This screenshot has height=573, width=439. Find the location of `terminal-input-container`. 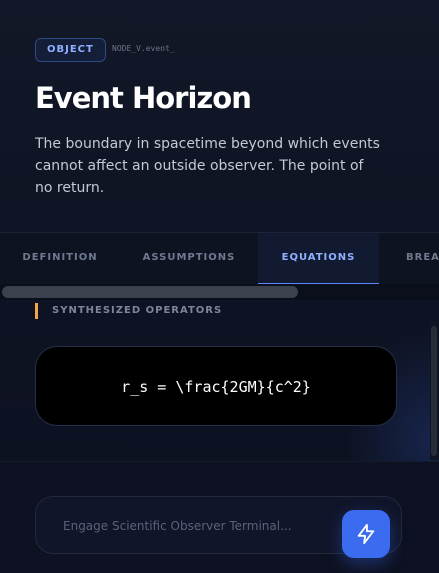

terminal-input-container is located at coordinates (218, 527).